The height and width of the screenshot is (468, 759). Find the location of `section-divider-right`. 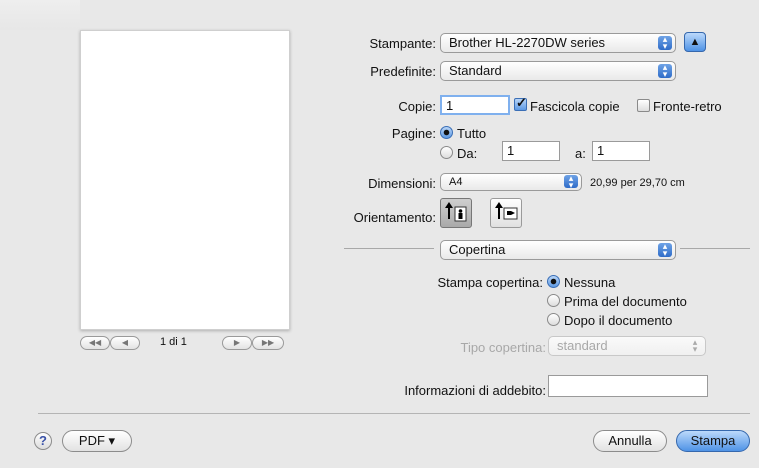

section-divider-right is located at coordinates (715, 248).